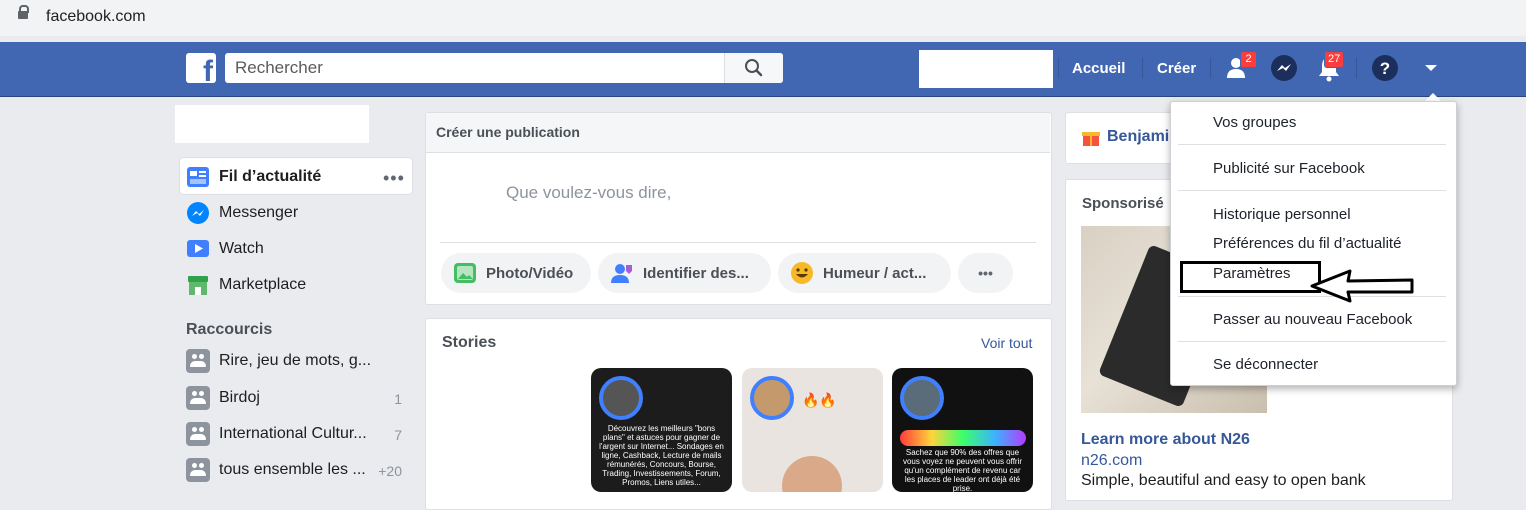 The width and height of the screenshot is (1526, 510). What do you see at coordinates (23, 12) in the screenshot?
I see `lock-icon` at bounding box center [23, 12].